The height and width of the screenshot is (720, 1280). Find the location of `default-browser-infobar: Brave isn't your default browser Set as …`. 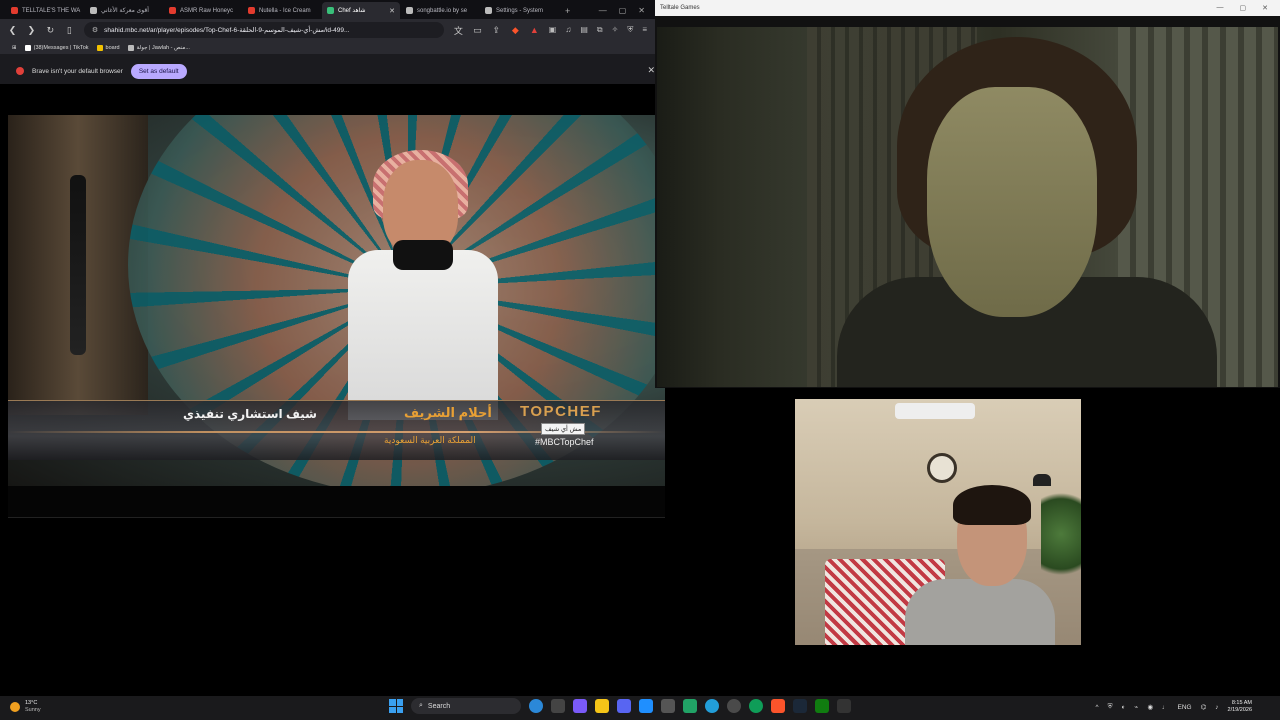

default-browser-infobar: Brave isn't your default browser Set as … is located at coordinates (327, 71).